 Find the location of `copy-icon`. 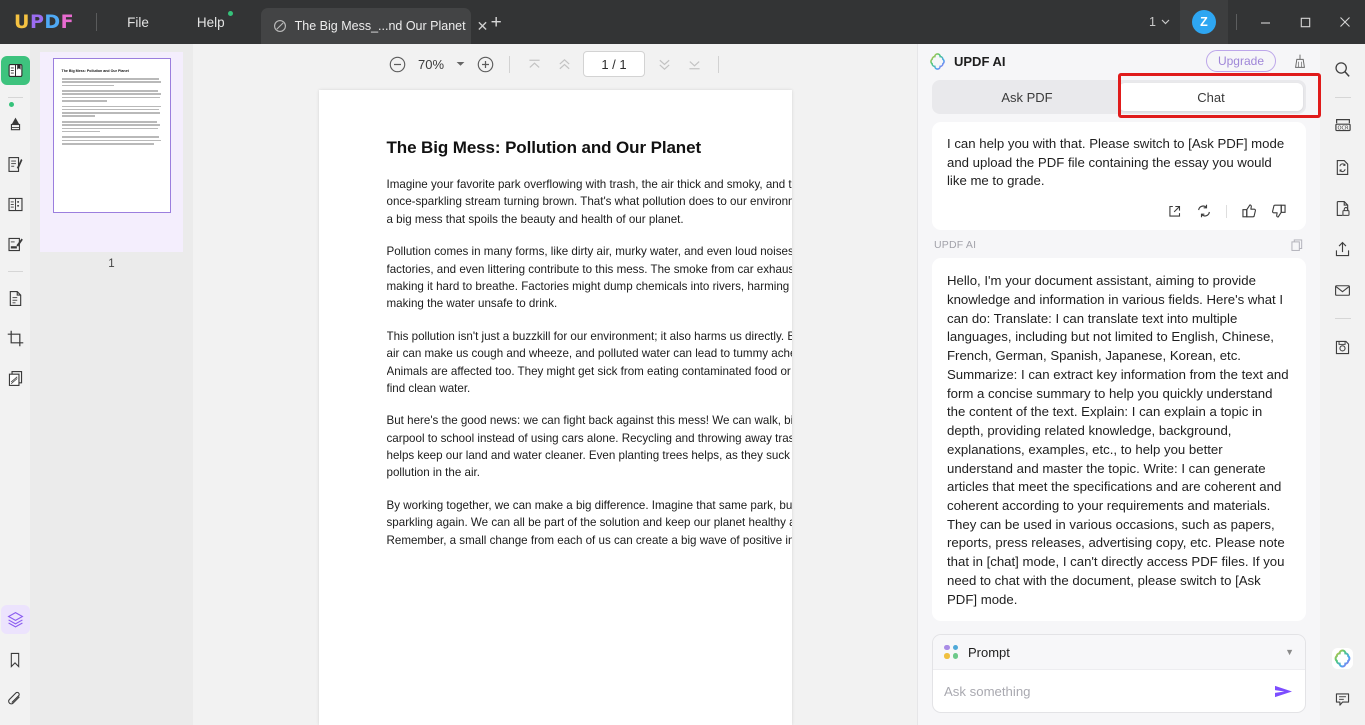

copy-icon is located at coordinates (1297, 245).